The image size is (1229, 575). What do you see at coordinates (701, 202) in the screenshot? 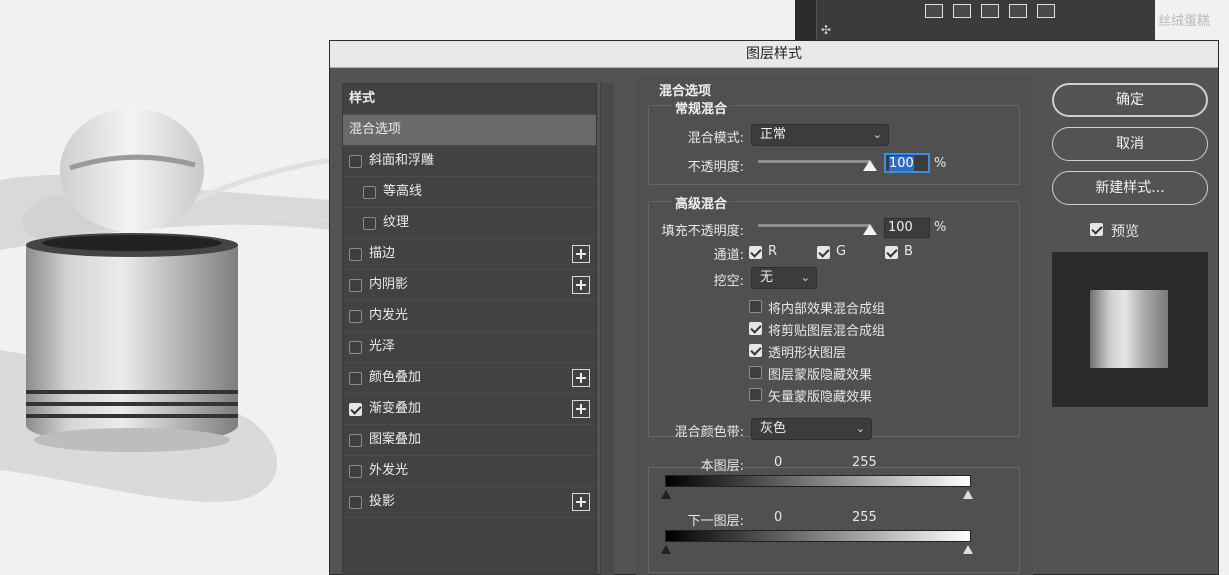
I see `advanced-blending-title: 高级混合` at bounding box center [701, 202].